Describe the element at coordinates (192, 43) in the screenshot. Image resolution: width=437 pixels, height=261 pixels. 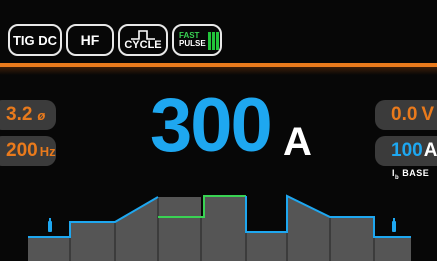
I see `pulse-label: PULSE` at that location.